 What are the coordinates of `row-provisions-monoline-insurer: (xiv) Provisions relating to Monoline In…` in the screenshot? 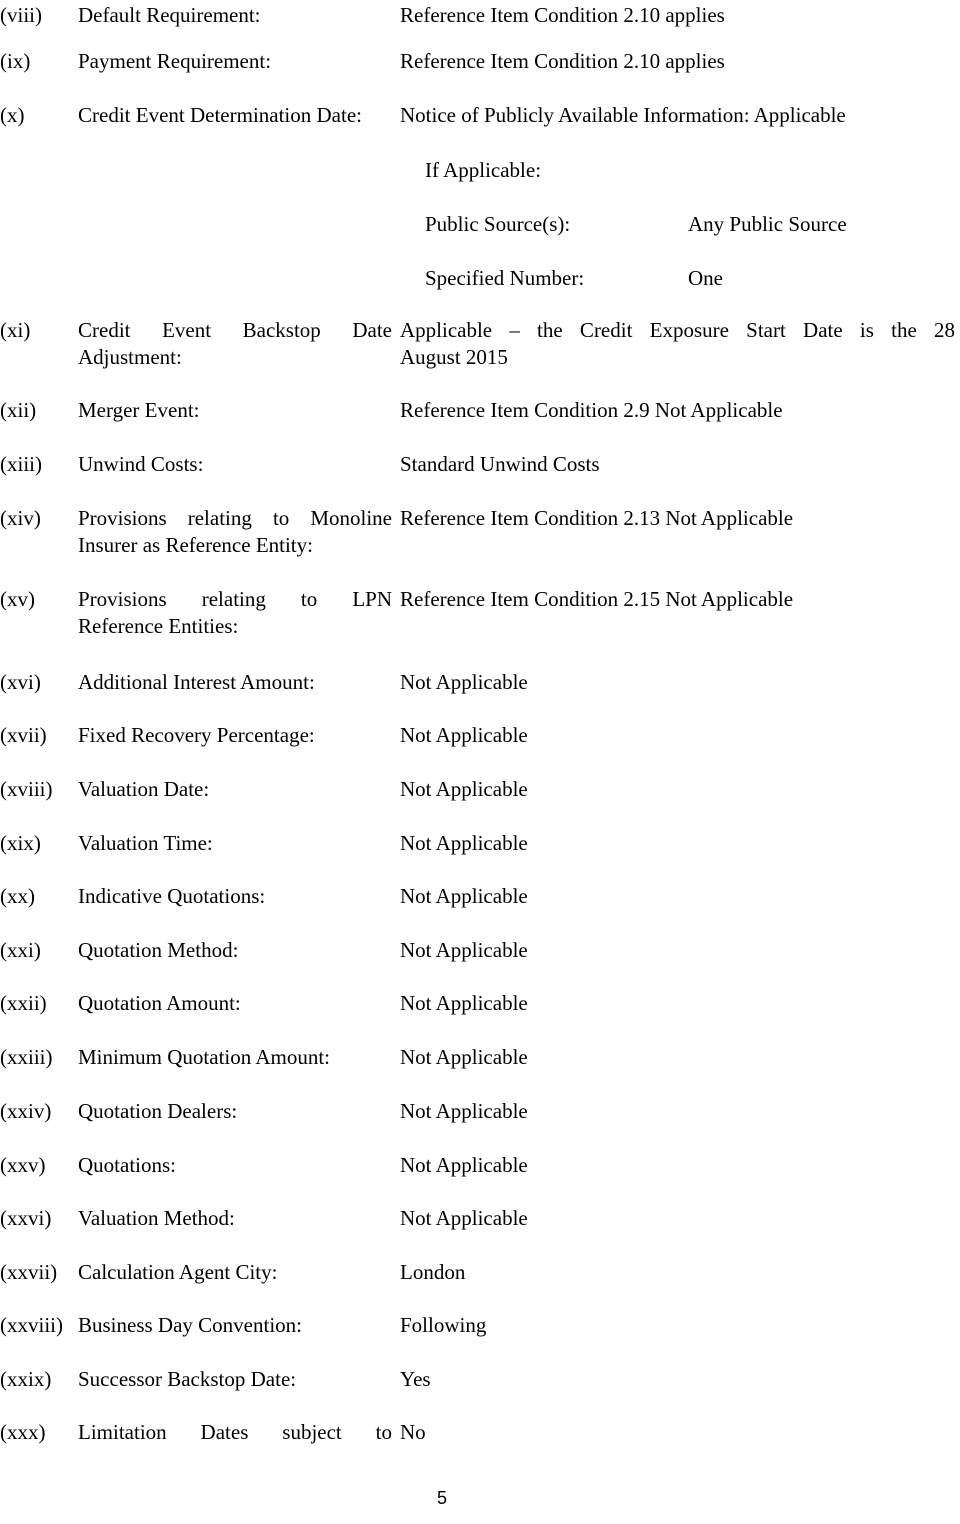 It's located at (480, 532).